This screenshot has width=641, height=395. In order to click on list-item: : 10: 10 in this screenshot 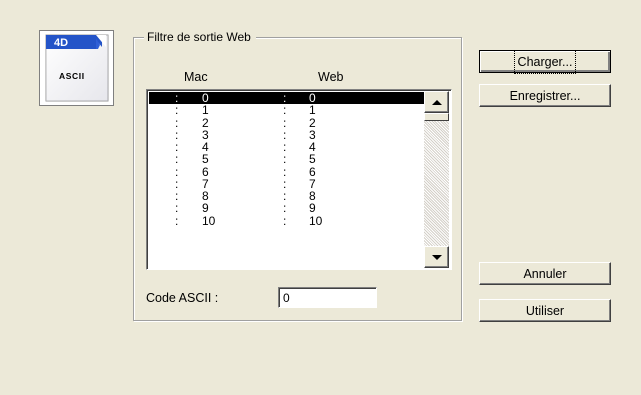, I will do `click(289, 221)`.